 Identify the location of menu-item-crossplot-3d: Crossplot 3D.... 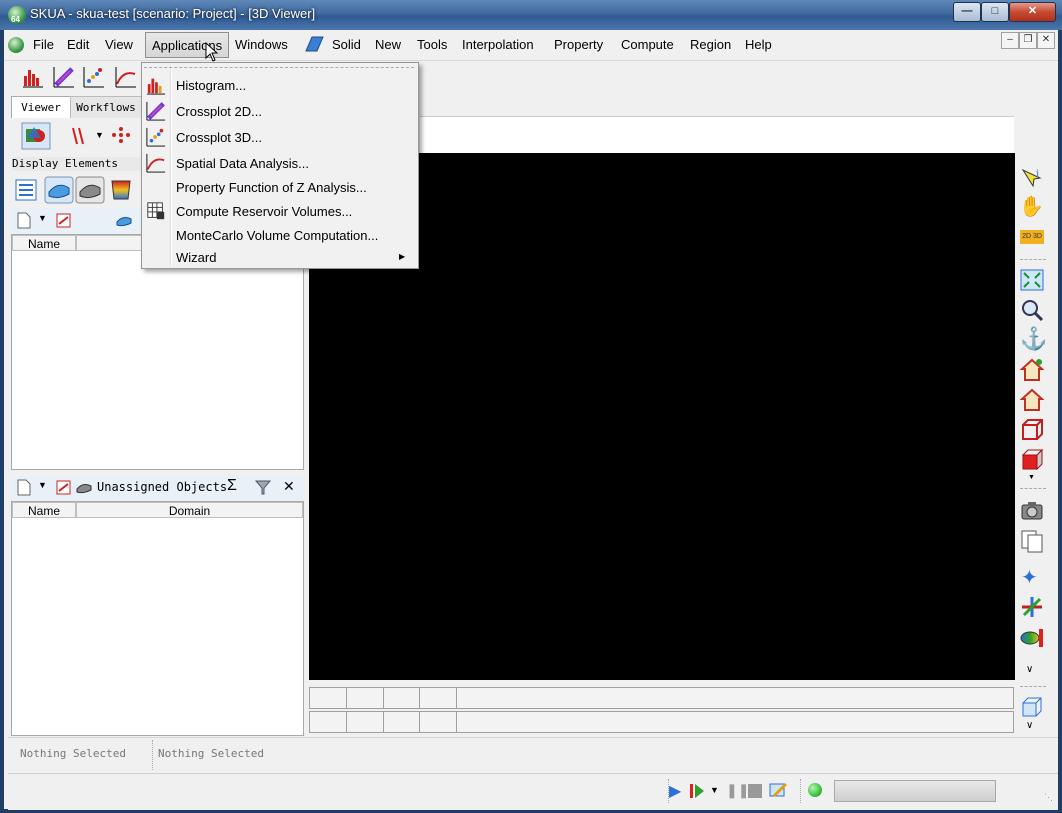
(219, 137).